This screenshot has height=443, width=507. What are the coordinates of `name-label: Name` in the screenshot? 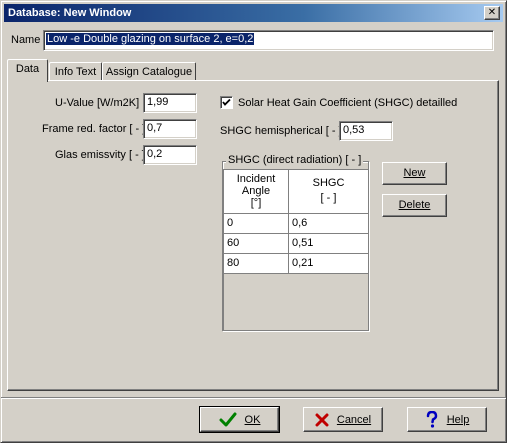 It's located at (26, 40).